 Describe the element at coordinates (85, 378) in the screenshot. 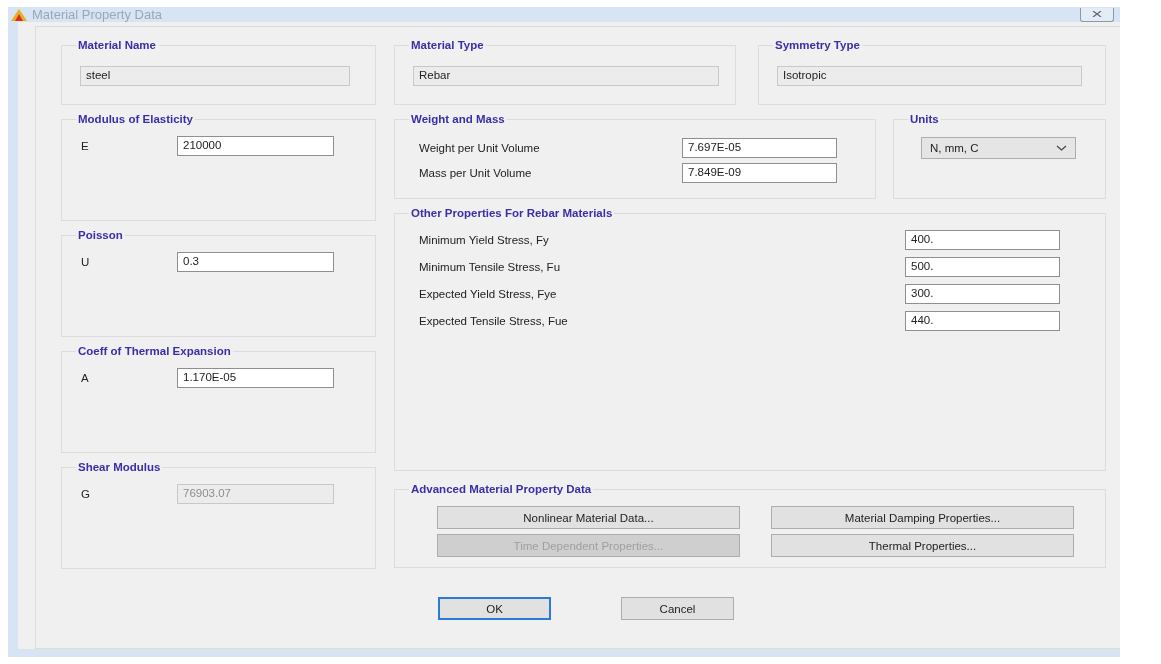

I see `symbol-label: A` at that location.